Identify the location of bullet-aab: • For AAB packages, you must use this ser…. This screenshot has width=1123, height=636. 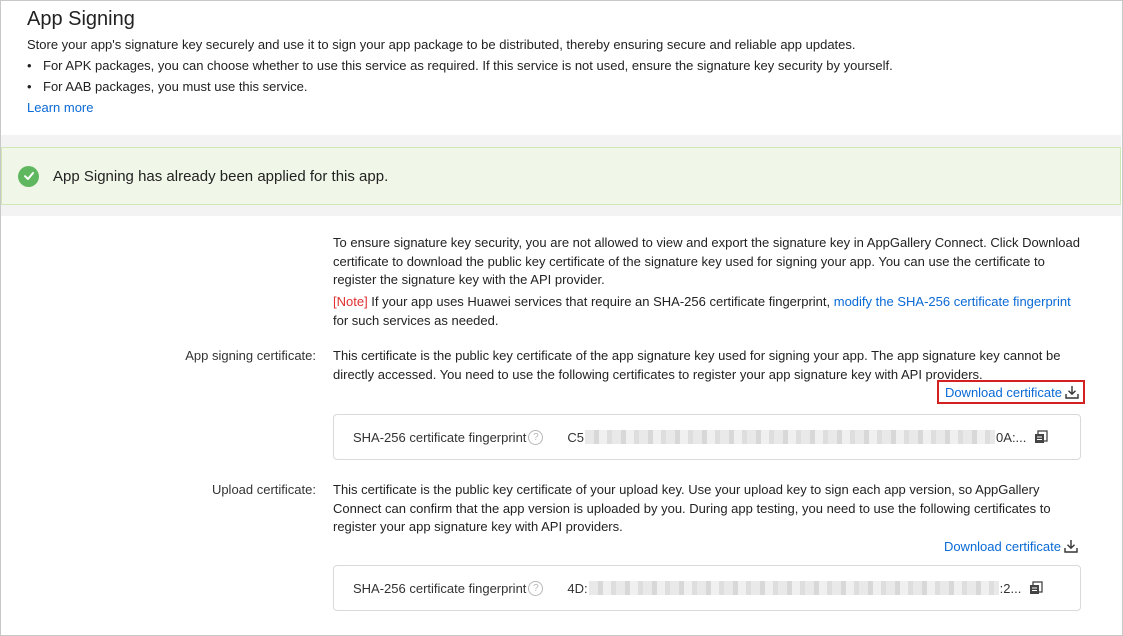
(574, 86).